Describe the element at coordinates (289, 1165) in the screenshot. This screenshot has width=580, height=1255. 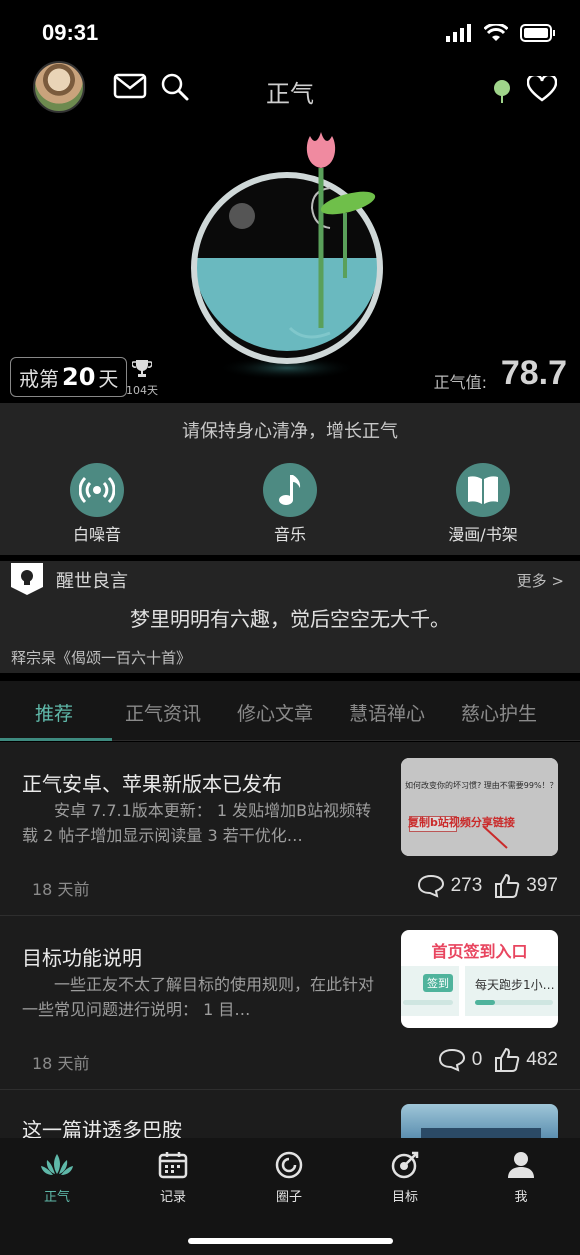
I see `circle-icon` at that location.